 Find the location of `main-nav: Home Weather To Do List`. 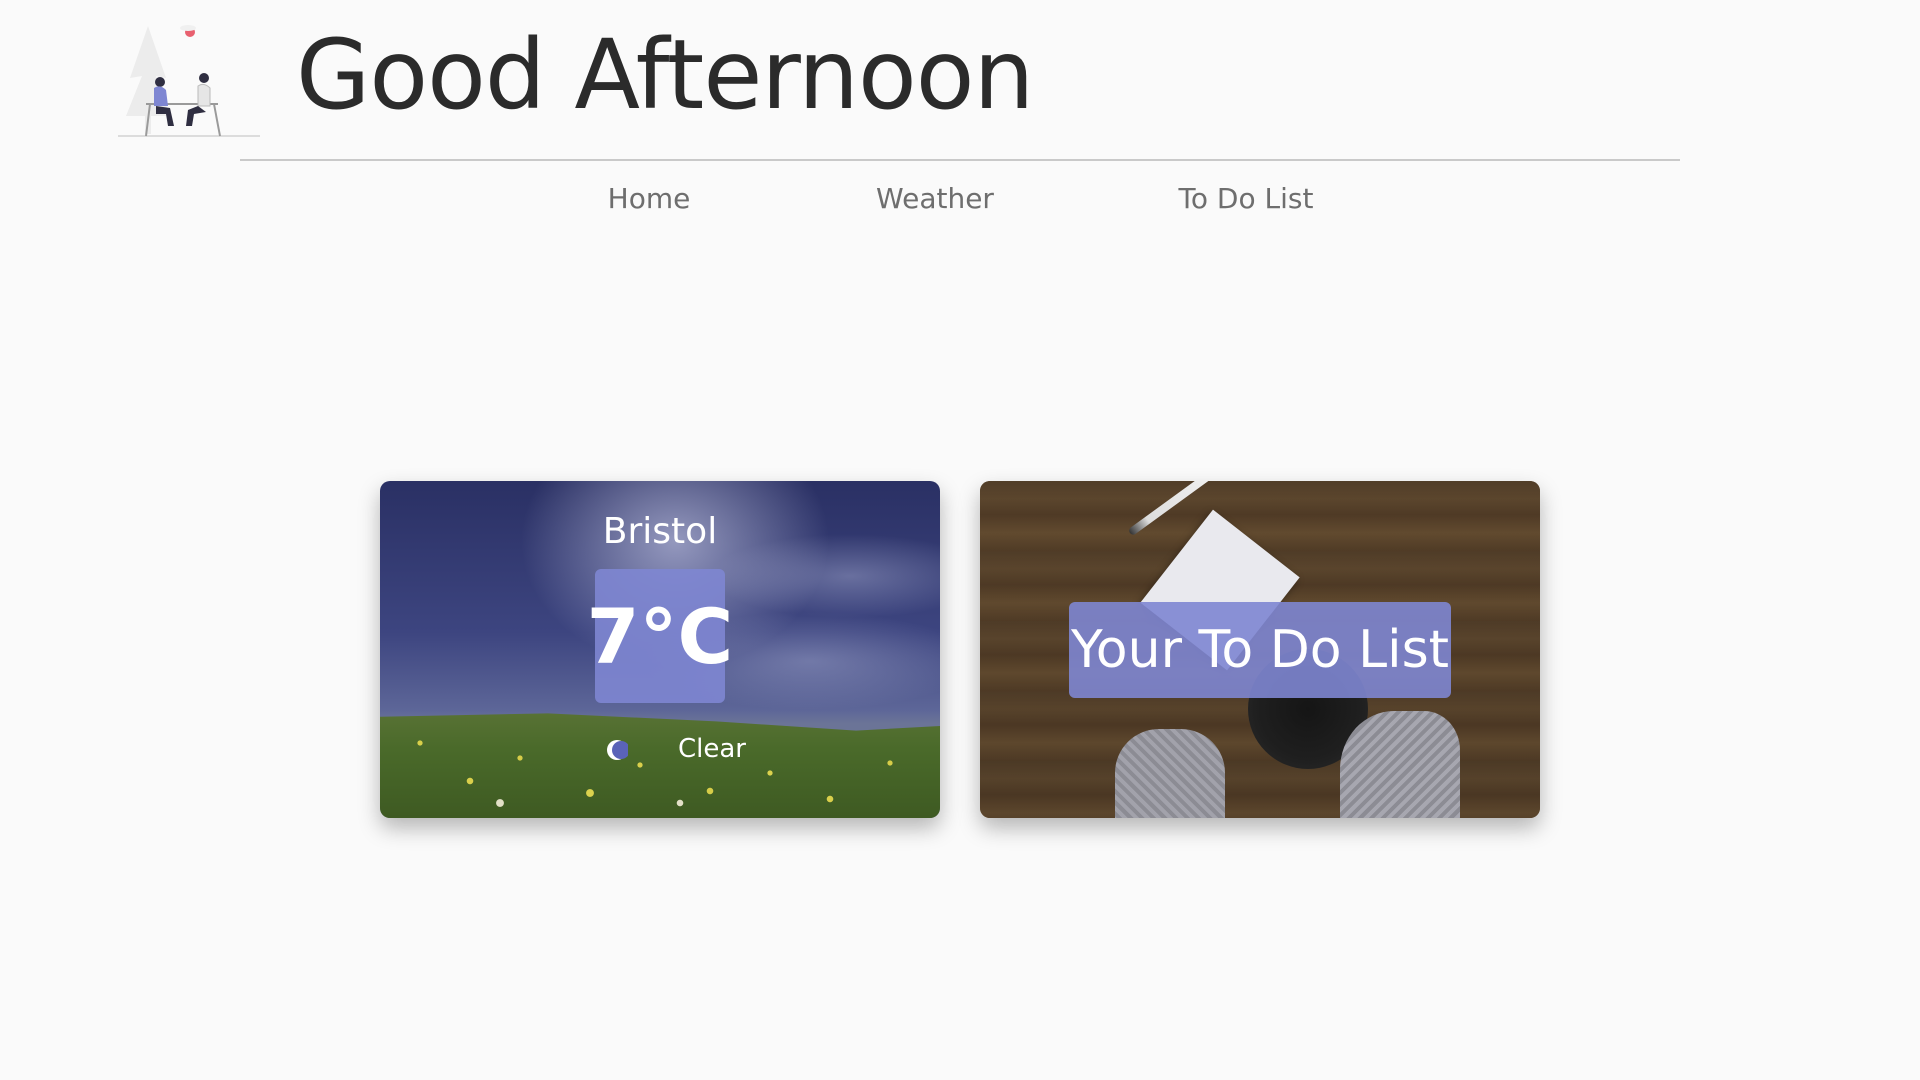

main-nav: Home Weather To Do List is located at coordinates (960, 202).